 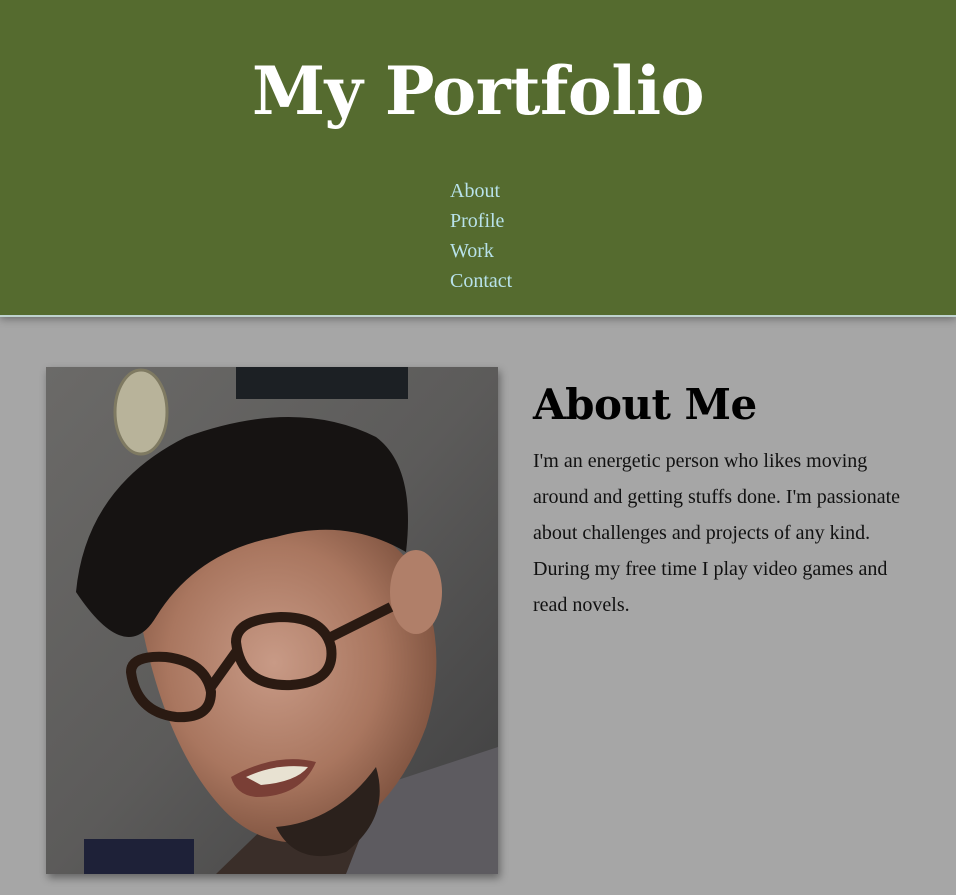 I want to click on nav-item-about: About, so click(x=481, y=191).